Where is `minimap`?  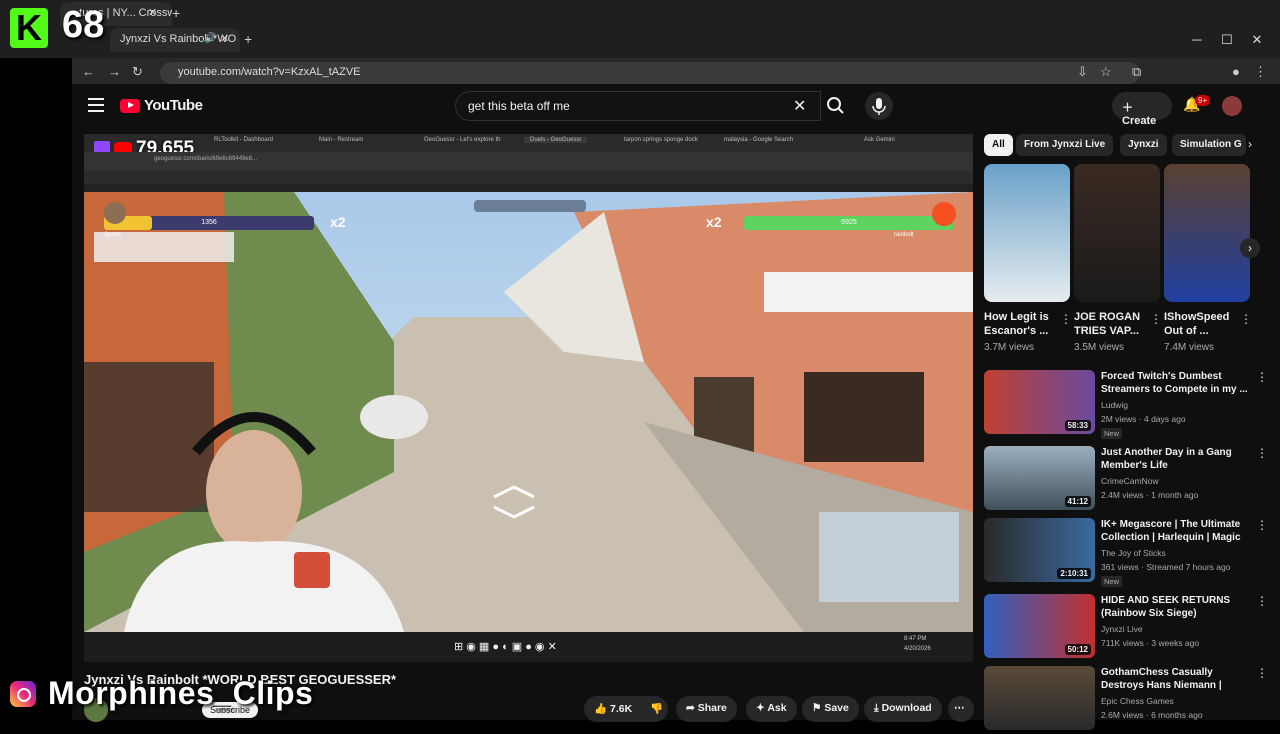
minimap is located at coordinates (889, 557).